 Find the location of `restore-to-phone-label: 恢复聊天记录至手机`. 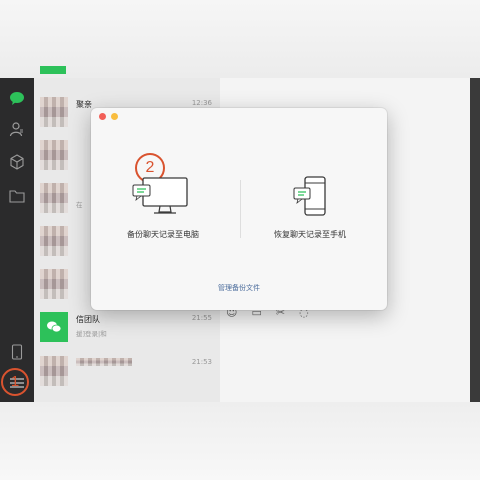

restore-to-phone-label: 恢复聊天记录至手机 is located at coordinates (310, 234).